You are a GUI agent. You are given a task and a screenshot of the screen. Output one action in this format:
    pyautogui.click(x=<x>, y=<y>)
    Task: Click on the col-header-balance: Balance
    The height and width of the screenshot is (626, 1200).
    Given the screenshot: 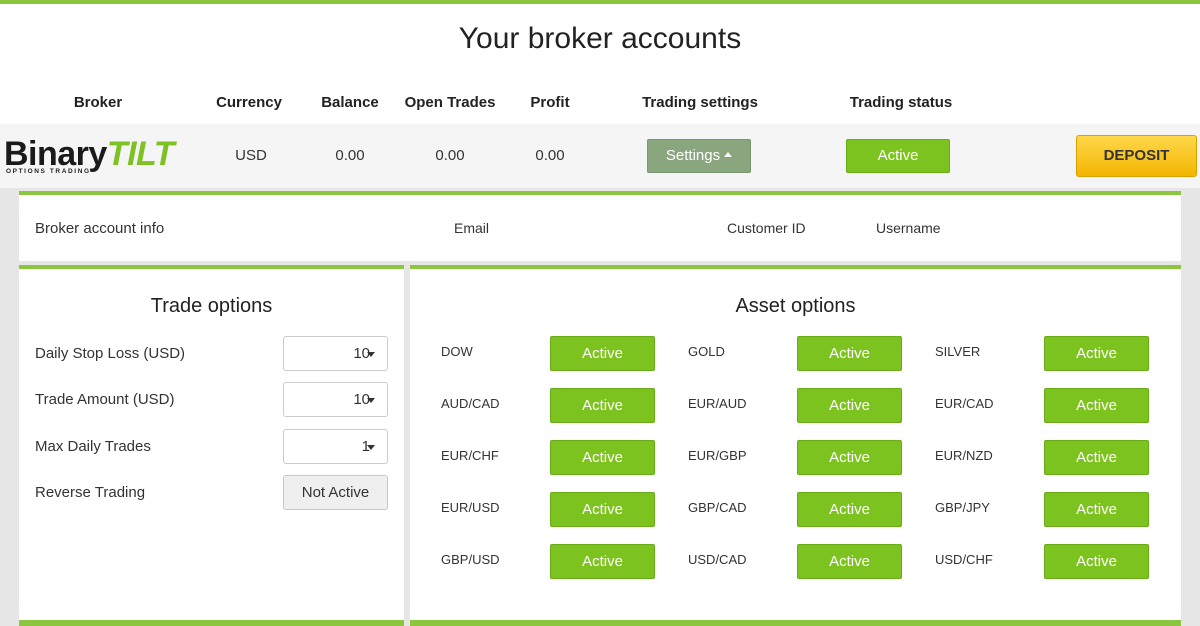 What is the action you would take?
    pyautogui.click(x=350, y=102)
    